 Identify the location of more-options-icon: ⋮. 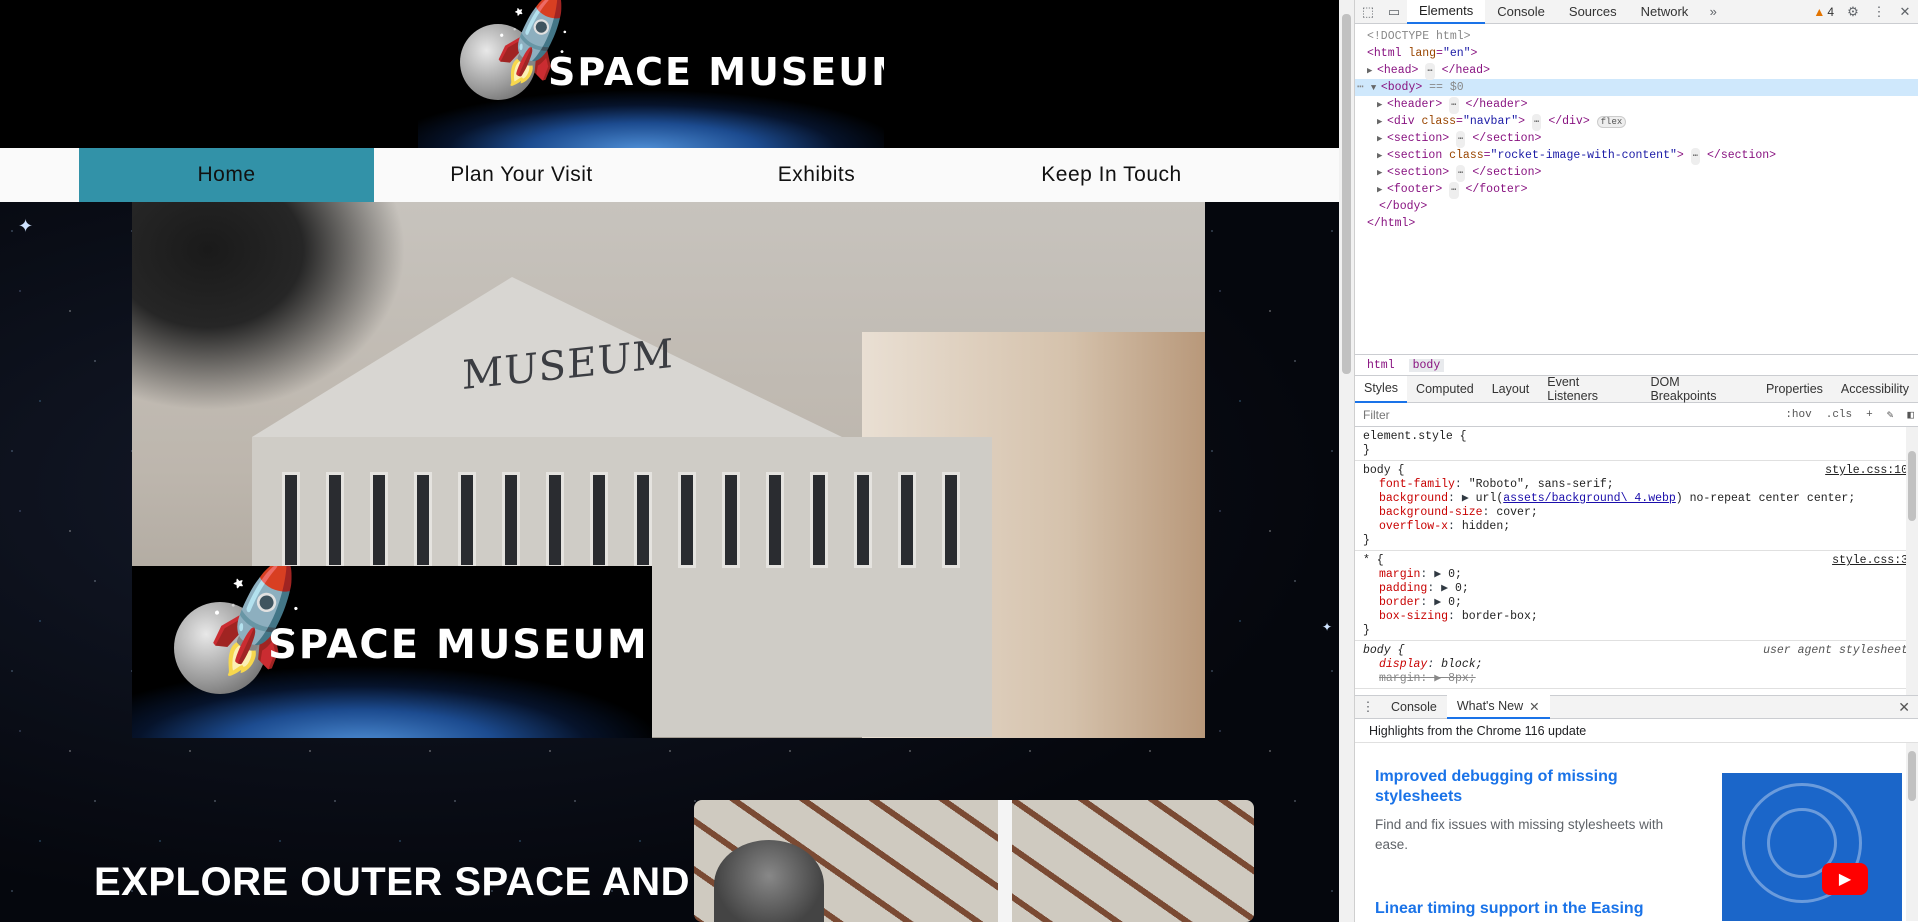
(1879, 12).